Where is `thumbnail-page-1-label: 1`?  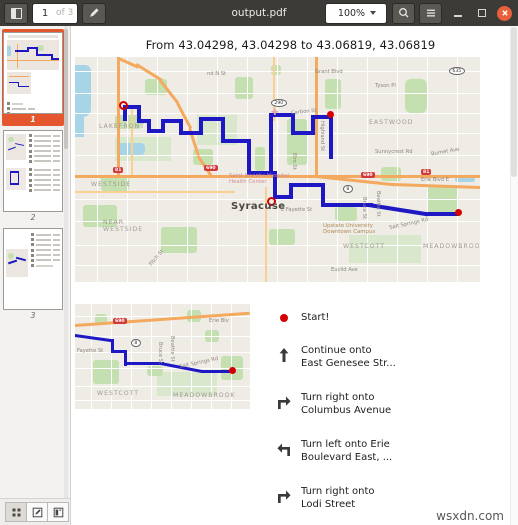 thumbnail-page-1-label: 1 is located at coordinates (33, 119).